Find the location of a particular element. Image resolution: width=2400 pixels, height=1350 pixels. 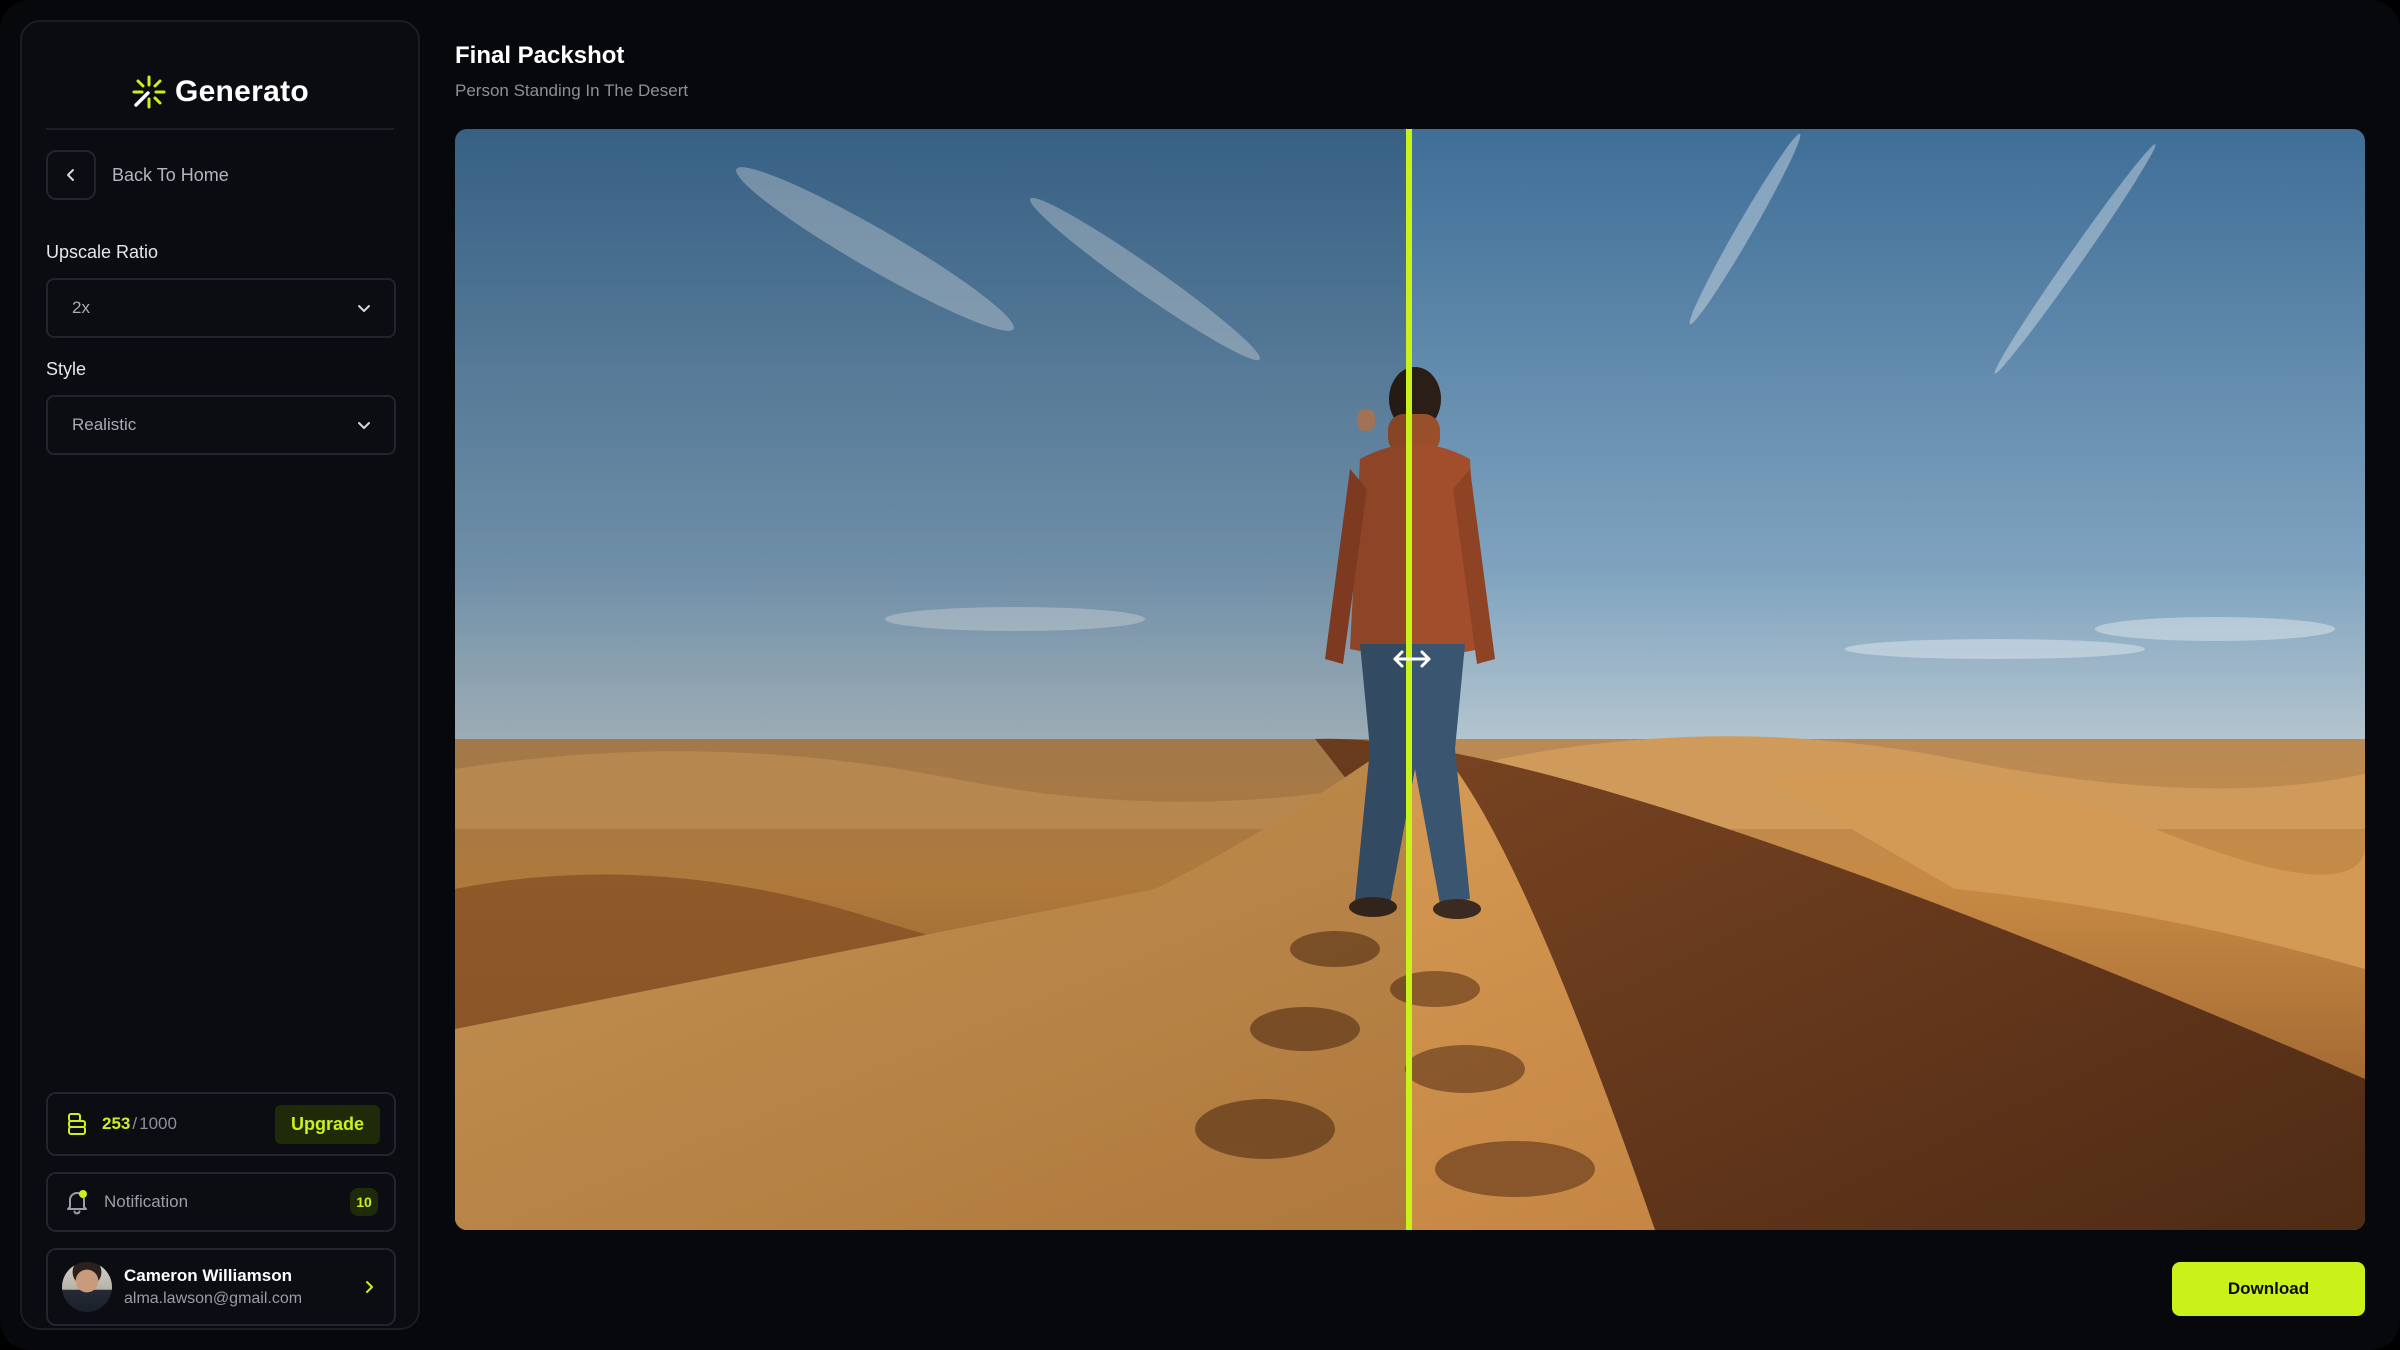

notification-count-badge: 10 is located at coordinates (364, 1202).